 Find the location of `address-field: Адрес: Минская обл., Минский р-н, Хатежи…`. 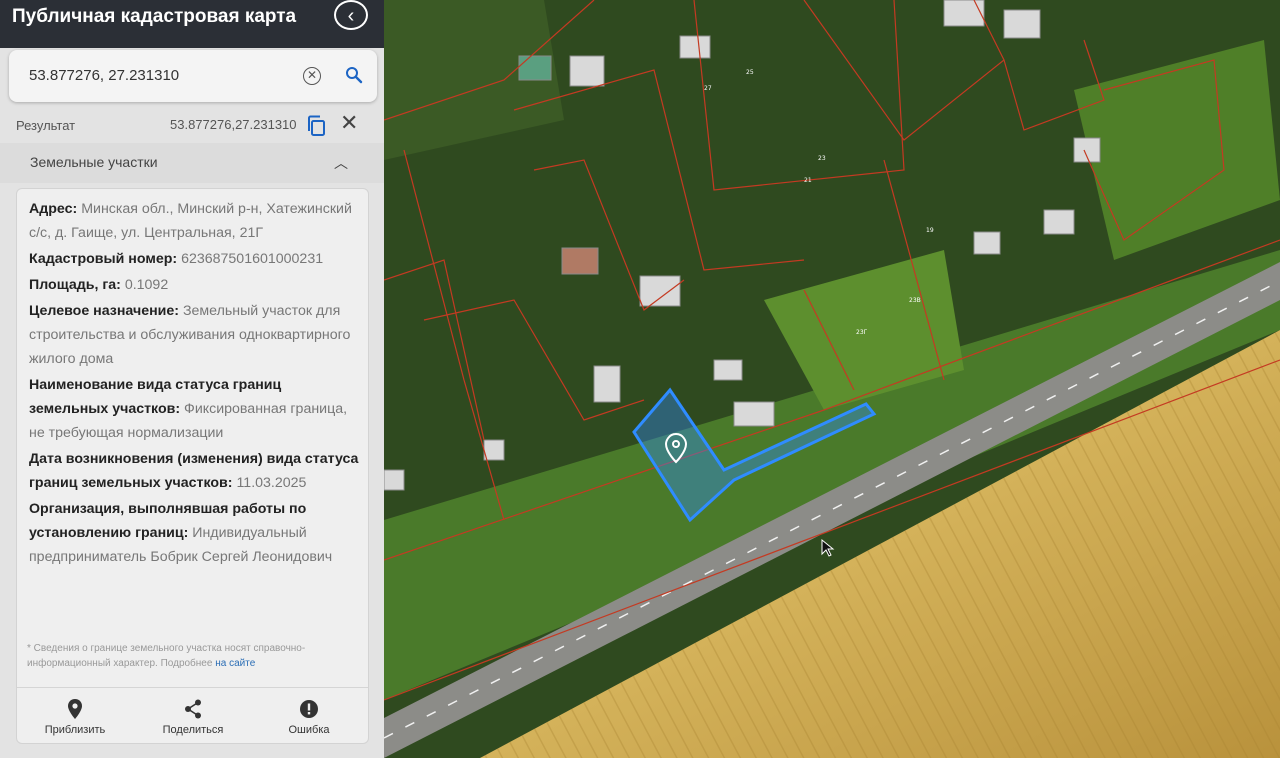

address-field: Адрес: Минская обл., Минский р-н, Хатежи… is located at coordinates (194, 221).